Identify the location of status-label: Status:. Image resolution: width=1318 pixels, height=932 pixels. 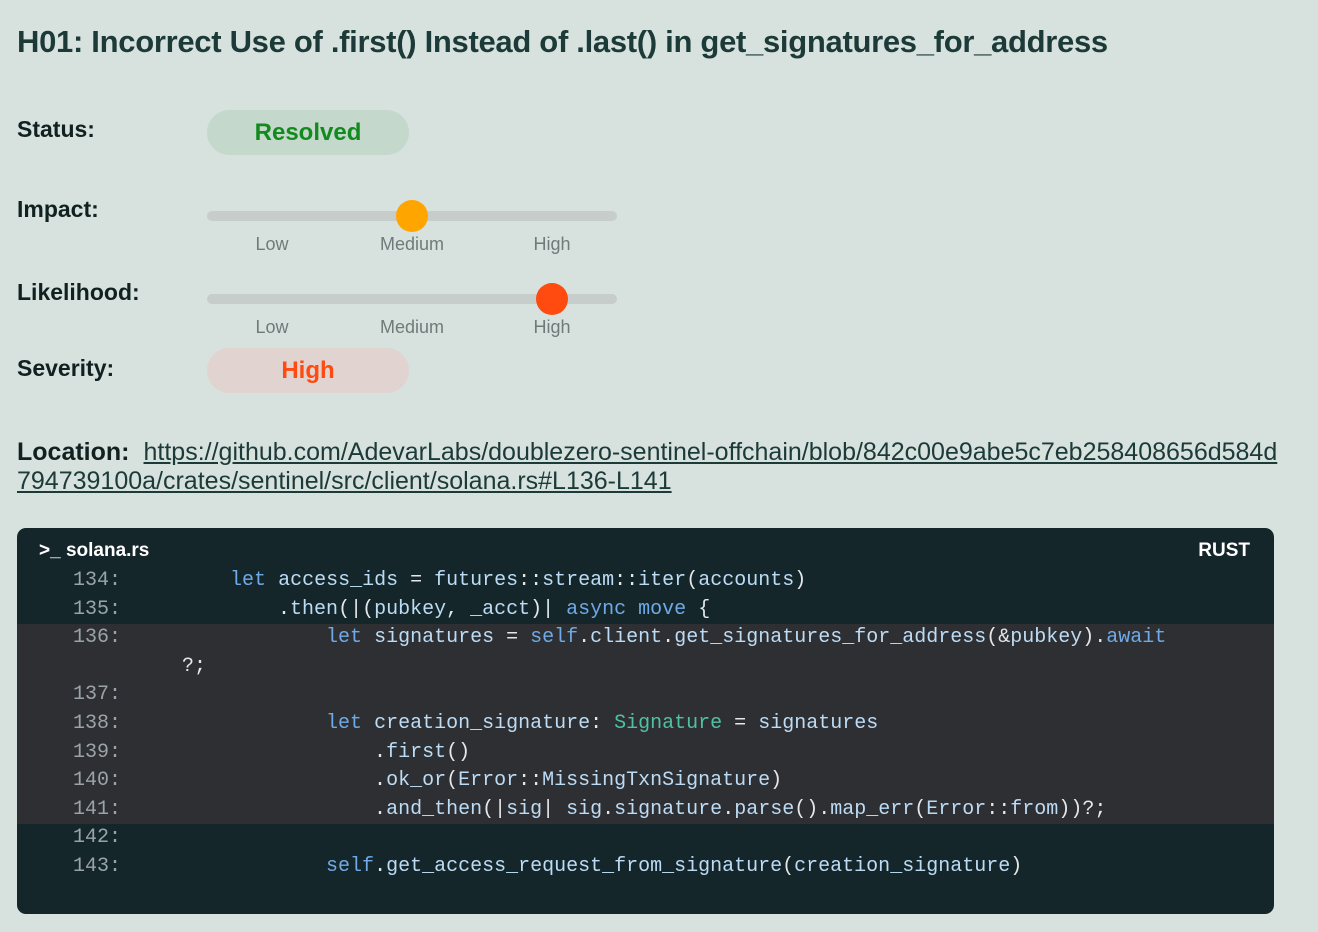
(56, 129).